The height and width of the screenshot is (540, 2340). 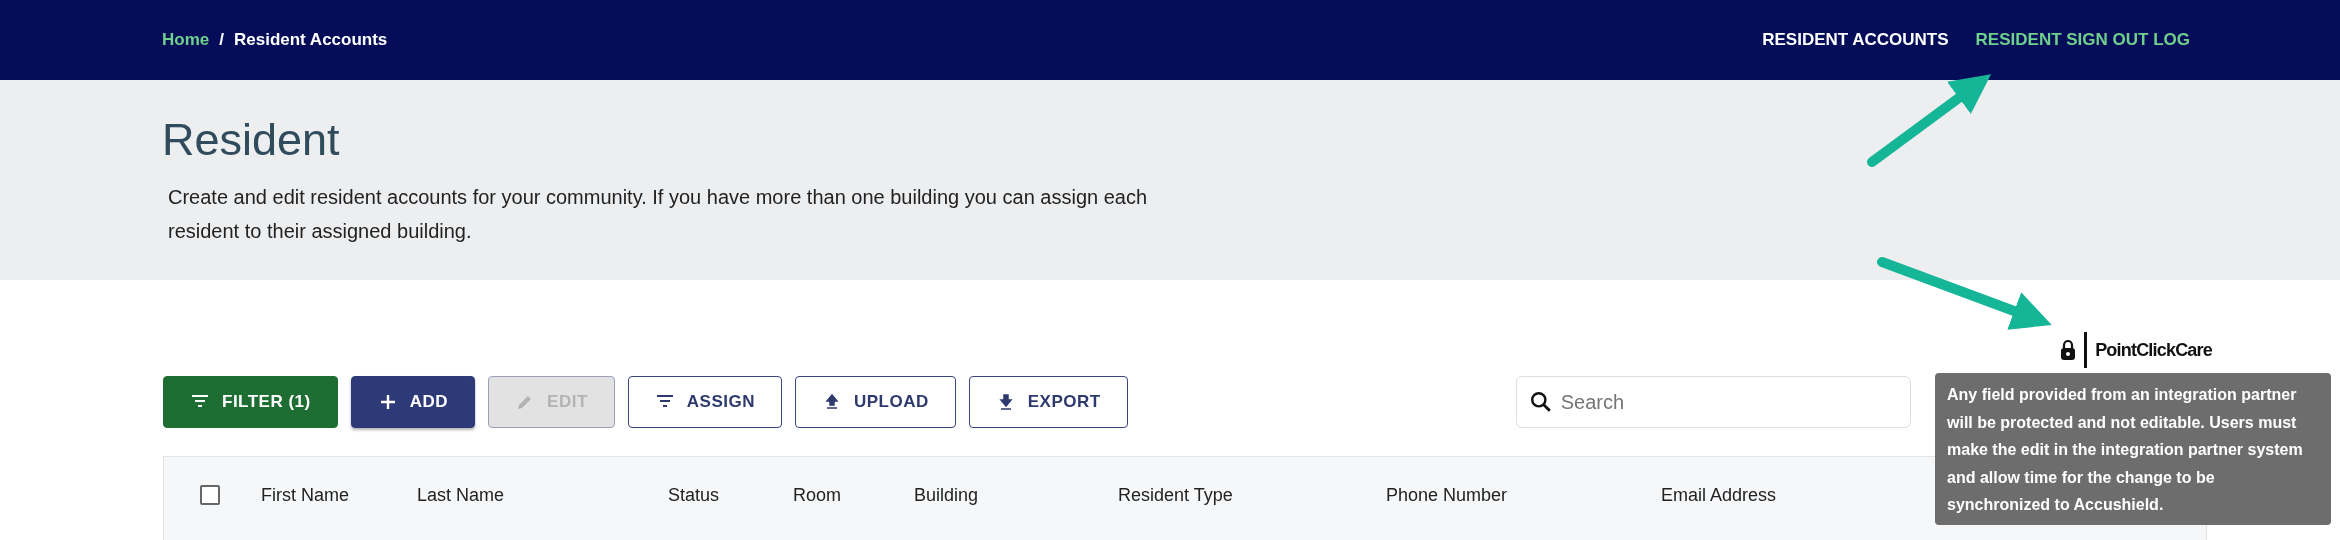 What do you see at coordinates (2153, 350) in the screenshot?
I see `partner-logo-text: PointClickCare` at bounding box center [2153, 350].